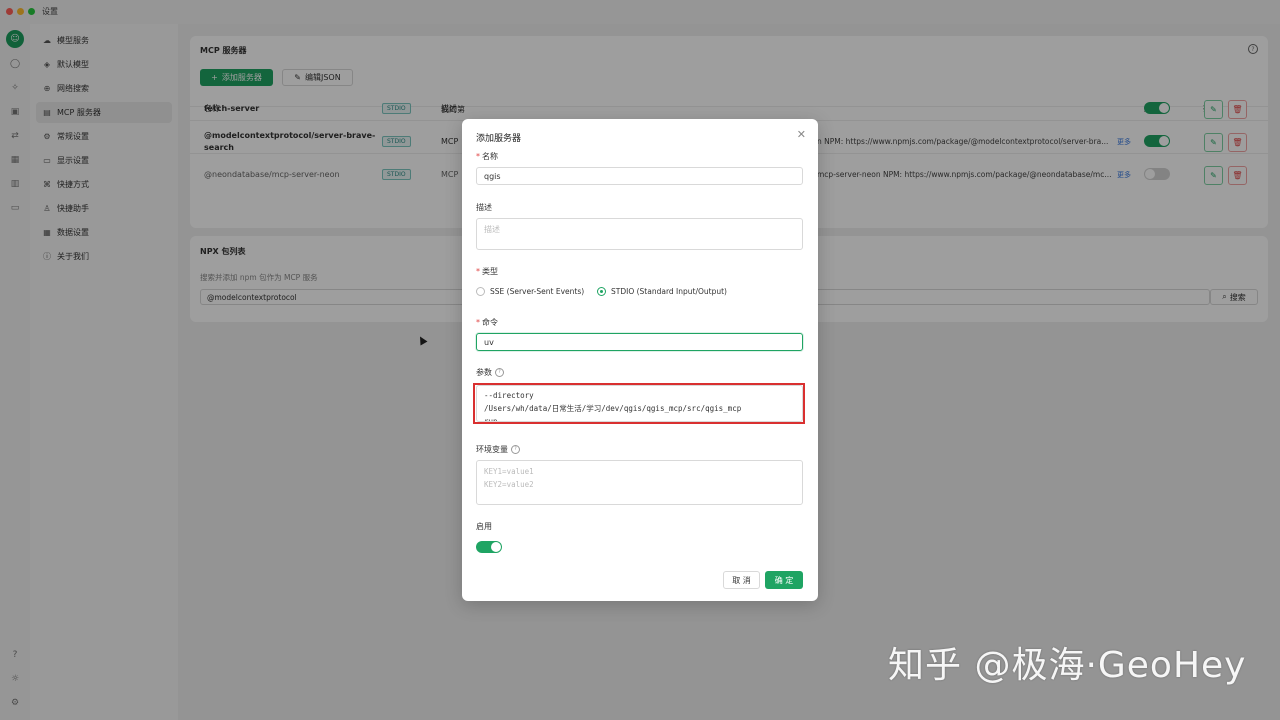 Image resolution: width=1280 pixels, height=720 pixels. I want to click on name-label: * 名称, so click(487, 156).